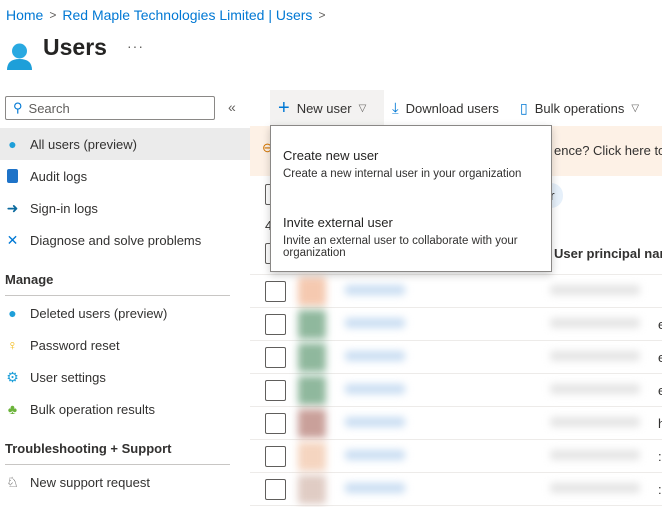  What do you see at coordinates (29, 279) in the screenshot?
I see `manage-header: Manage` at bounding box center [29, 279].